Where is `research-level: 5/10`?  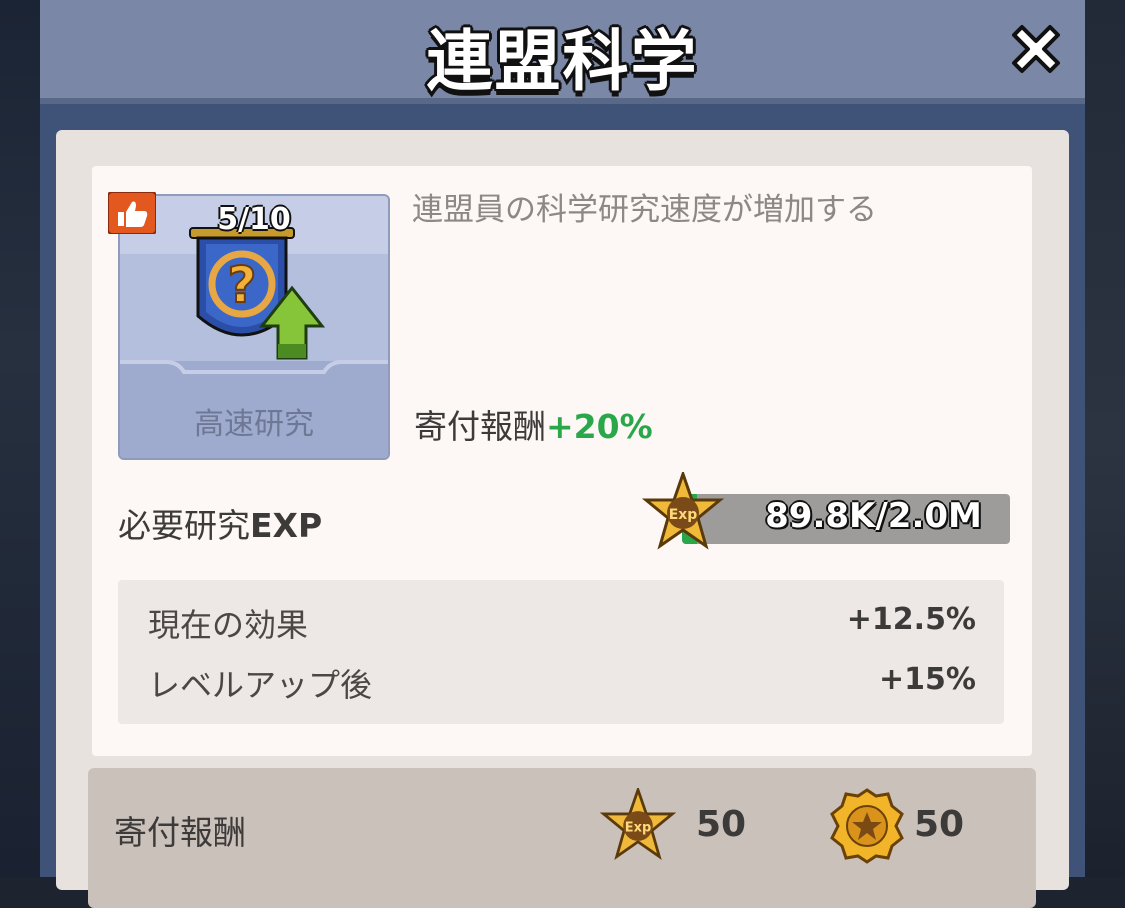 research-level: 5/10 is located at coordinates (254, 219).